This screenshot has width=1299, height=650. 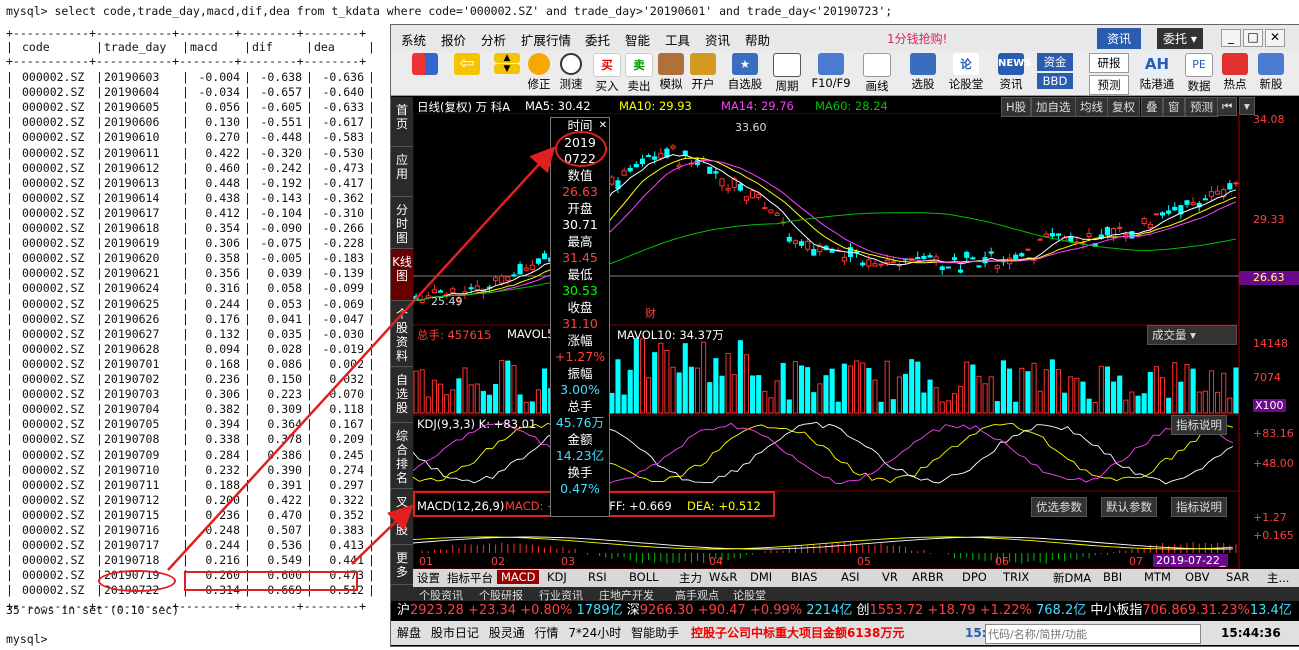 What do you see at coordinates (761, 577) in the screenshot?
I see `tab-indicator-8: DMI` at bounding box center [761, 577].